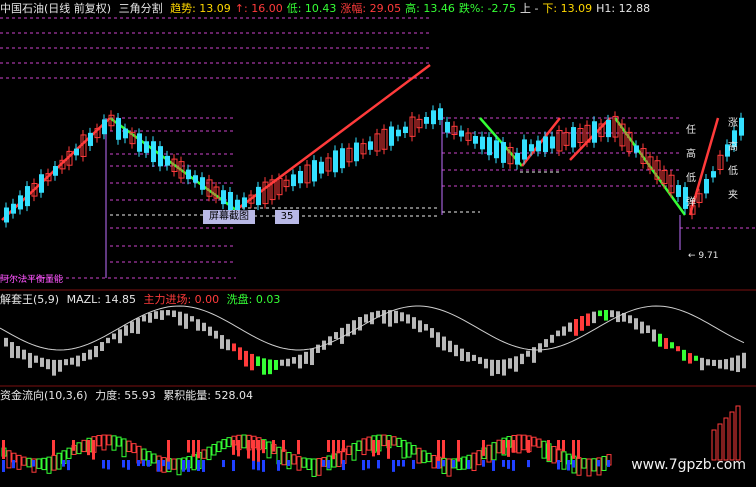  Describe the element at coordinates (691, 202) in the screenshot. I see `vtag-4: 弹` at that location.